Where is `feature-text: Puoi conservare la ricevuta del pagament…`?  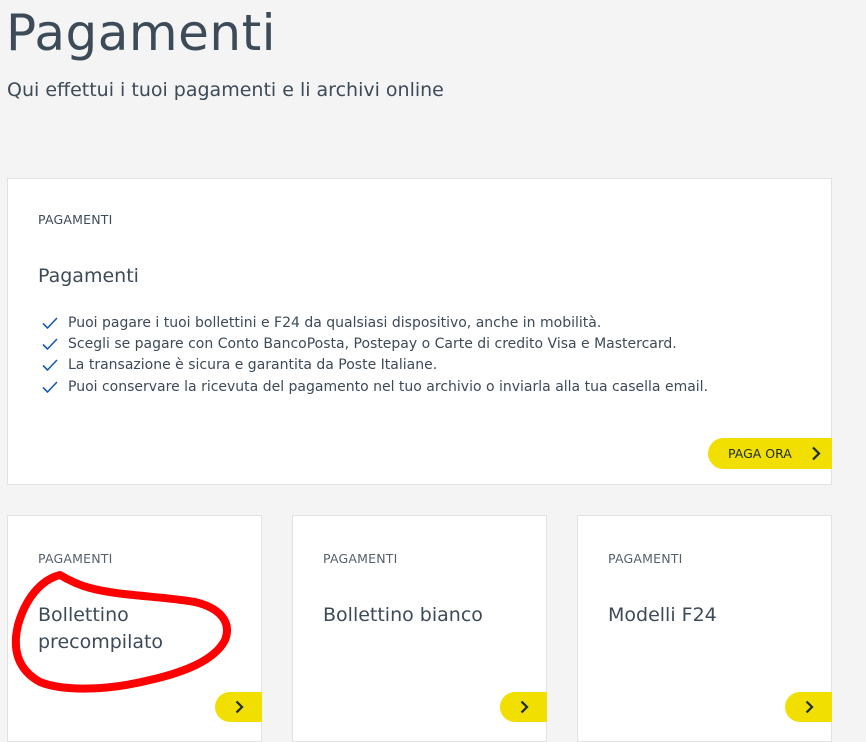 feature-text: Puoi conservare la ricevuta del pagament… is located at coordinates (388, 386).